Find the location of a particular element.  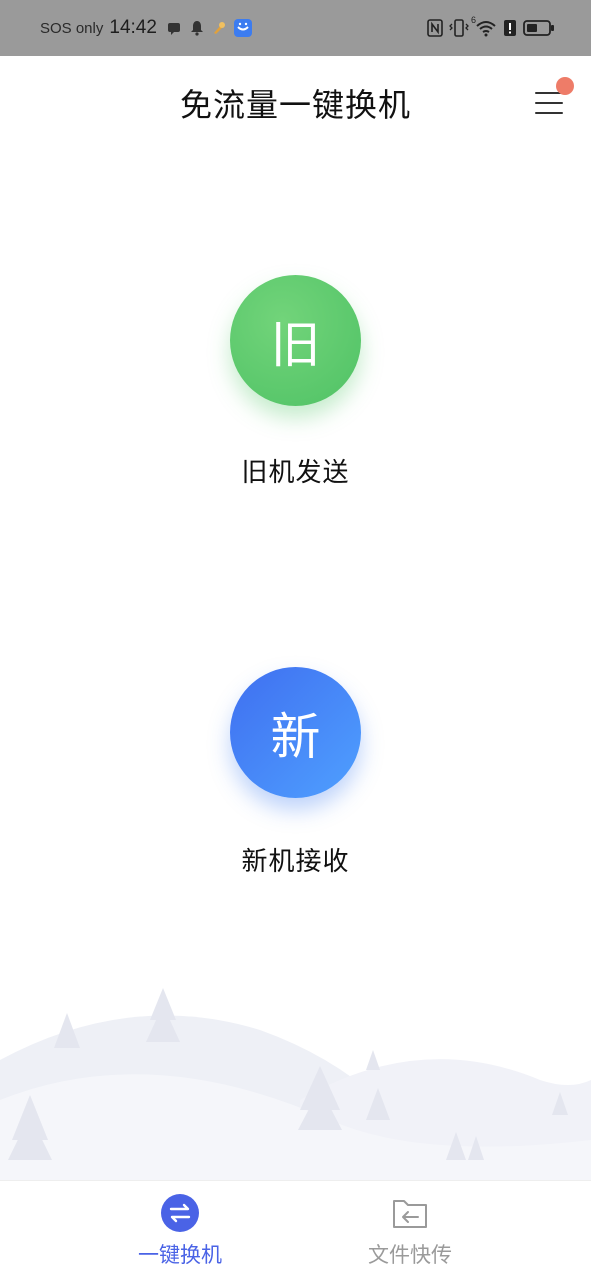

new-phone-receive-button: 新 is located at coordinates (295, 732).